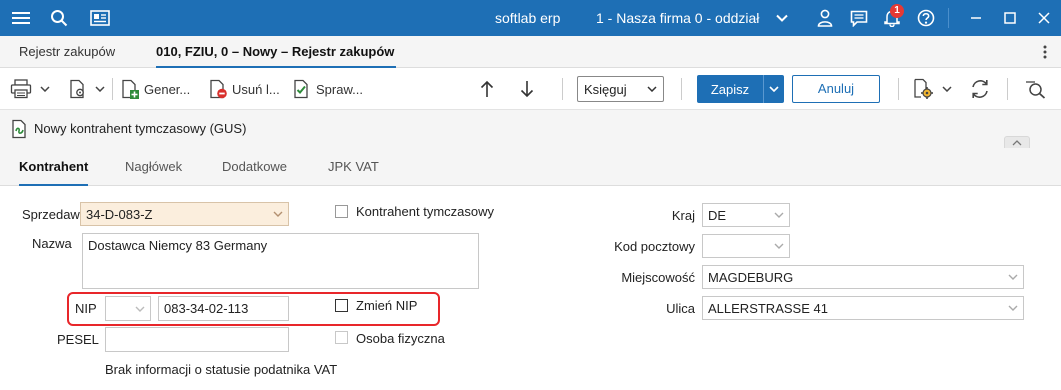 The height and width of the screenshot is (390, 1061). Describe the element at coordinates (254, 167) in the screenshot. I see `tab-additional: Dodatkowe` at that location.